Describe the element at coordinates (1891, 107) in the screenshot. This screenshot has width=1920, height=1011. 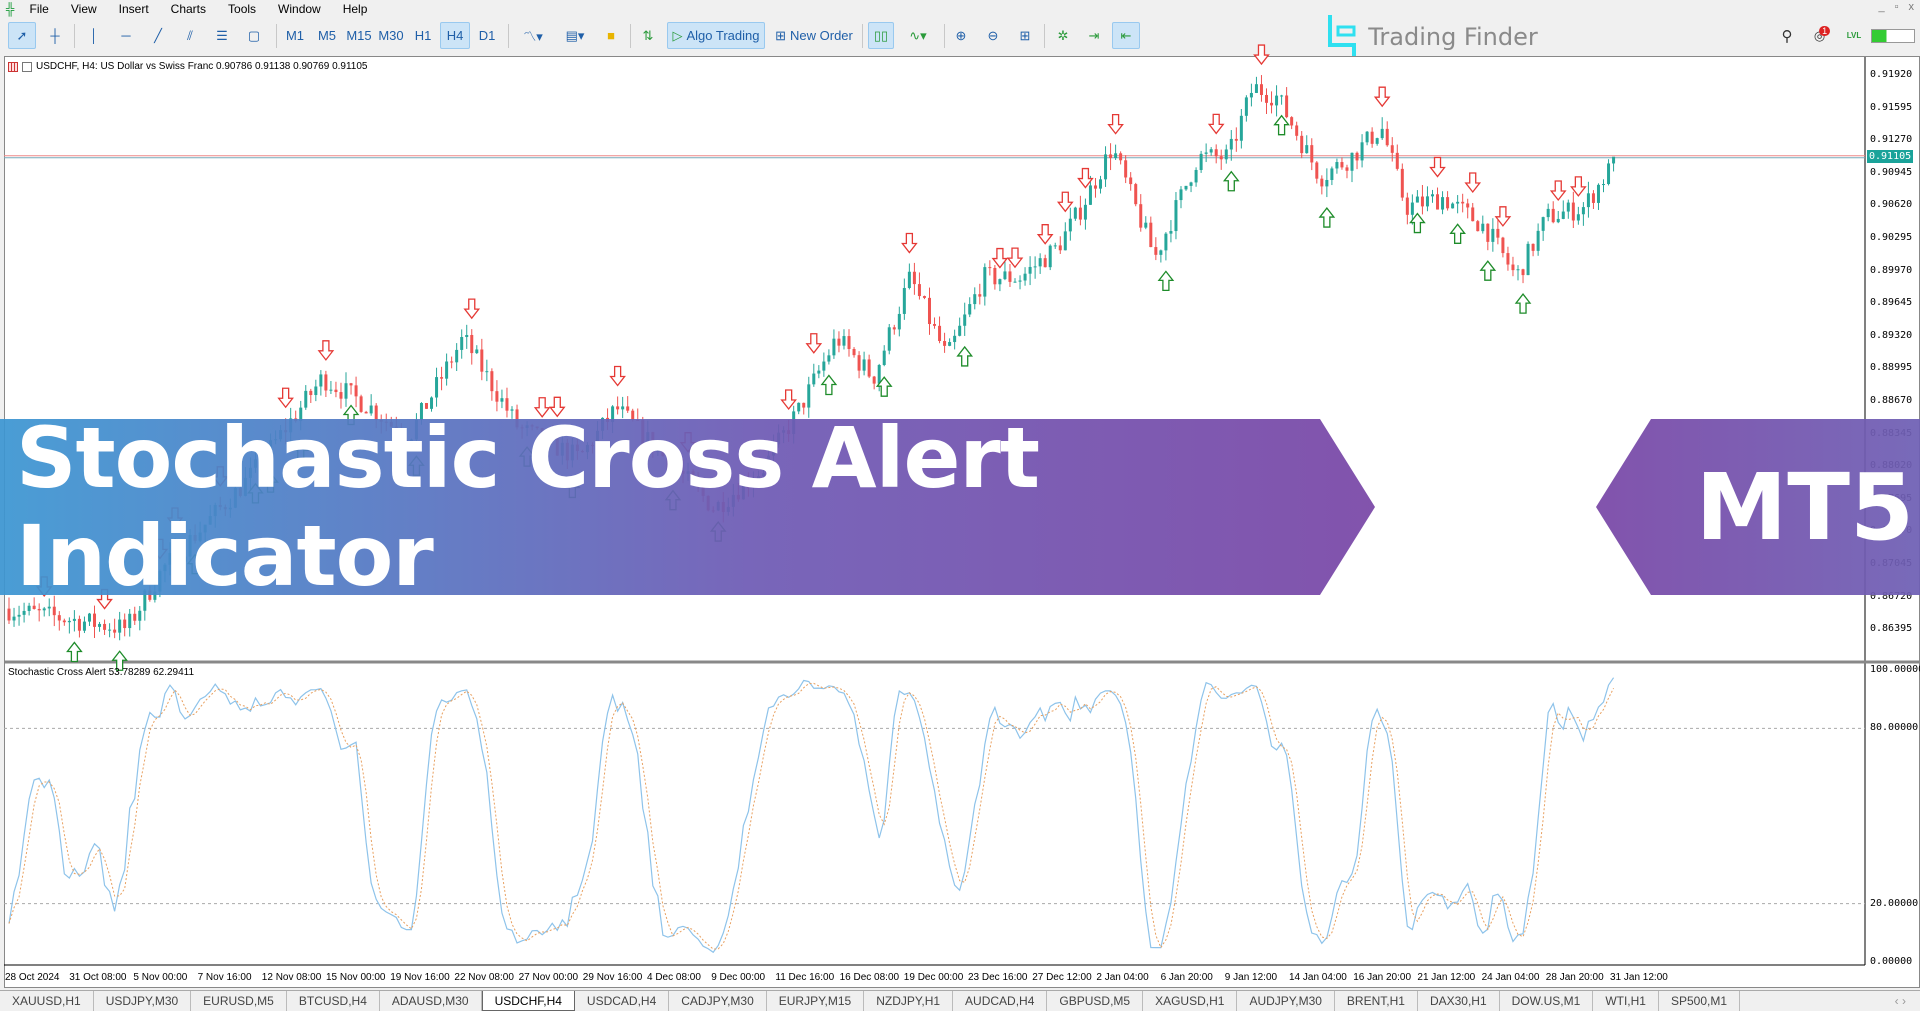
I see `price-tick: 0.91595` at that location.